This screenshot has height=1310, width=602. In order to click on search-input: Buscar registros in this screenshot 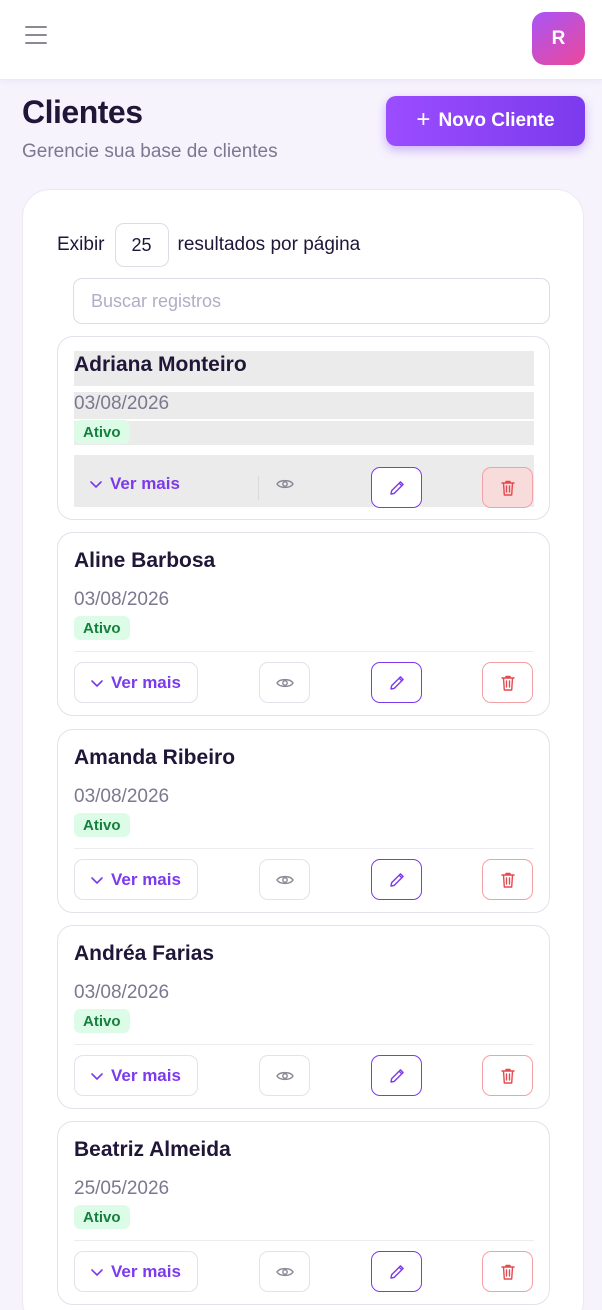, I will do `click(311, 301)`.